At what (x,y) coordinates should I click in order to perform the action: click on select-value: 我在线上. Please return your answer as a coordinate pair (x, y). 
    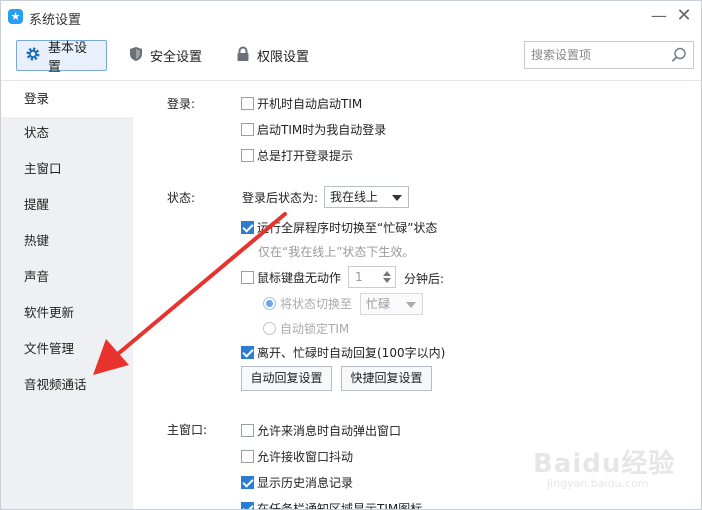
    Looking at the image, I should click on (354, 197).